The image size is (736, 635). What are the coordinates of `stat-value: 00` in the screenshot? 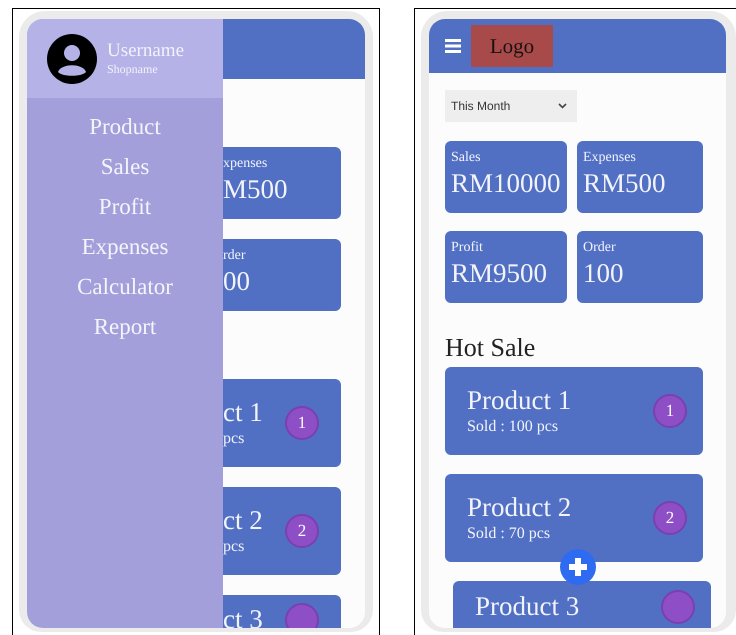 It's located at (237, 281).